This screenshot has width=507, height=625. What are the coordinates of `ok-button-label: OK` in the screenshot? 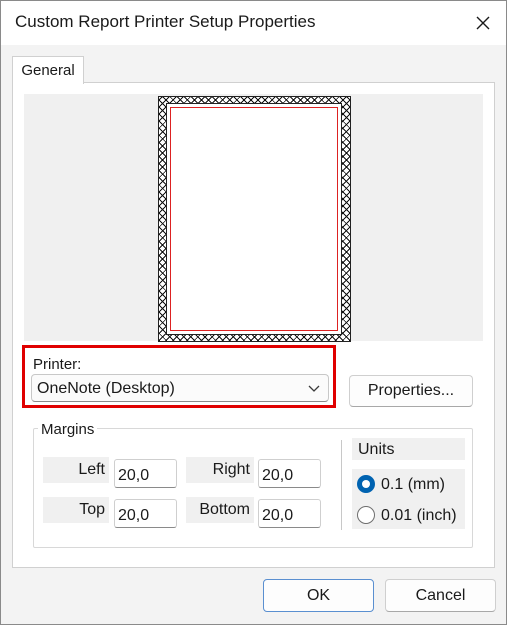 It's located at (318, 595).